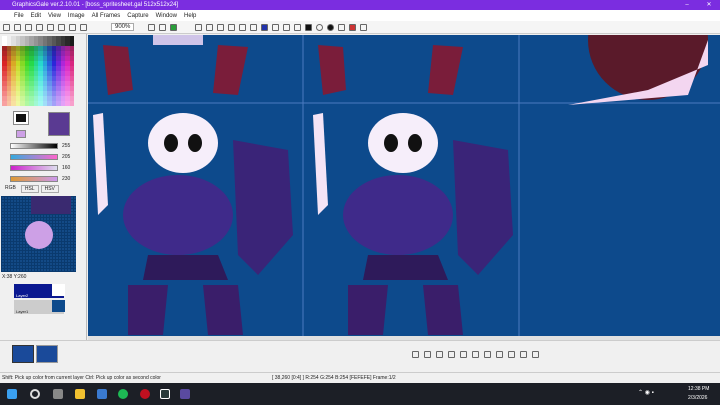 This screenshot has width=720, height=405. Describe the element at coordinates (38, 234) in the screenshot. I see `preview-window` at that location.